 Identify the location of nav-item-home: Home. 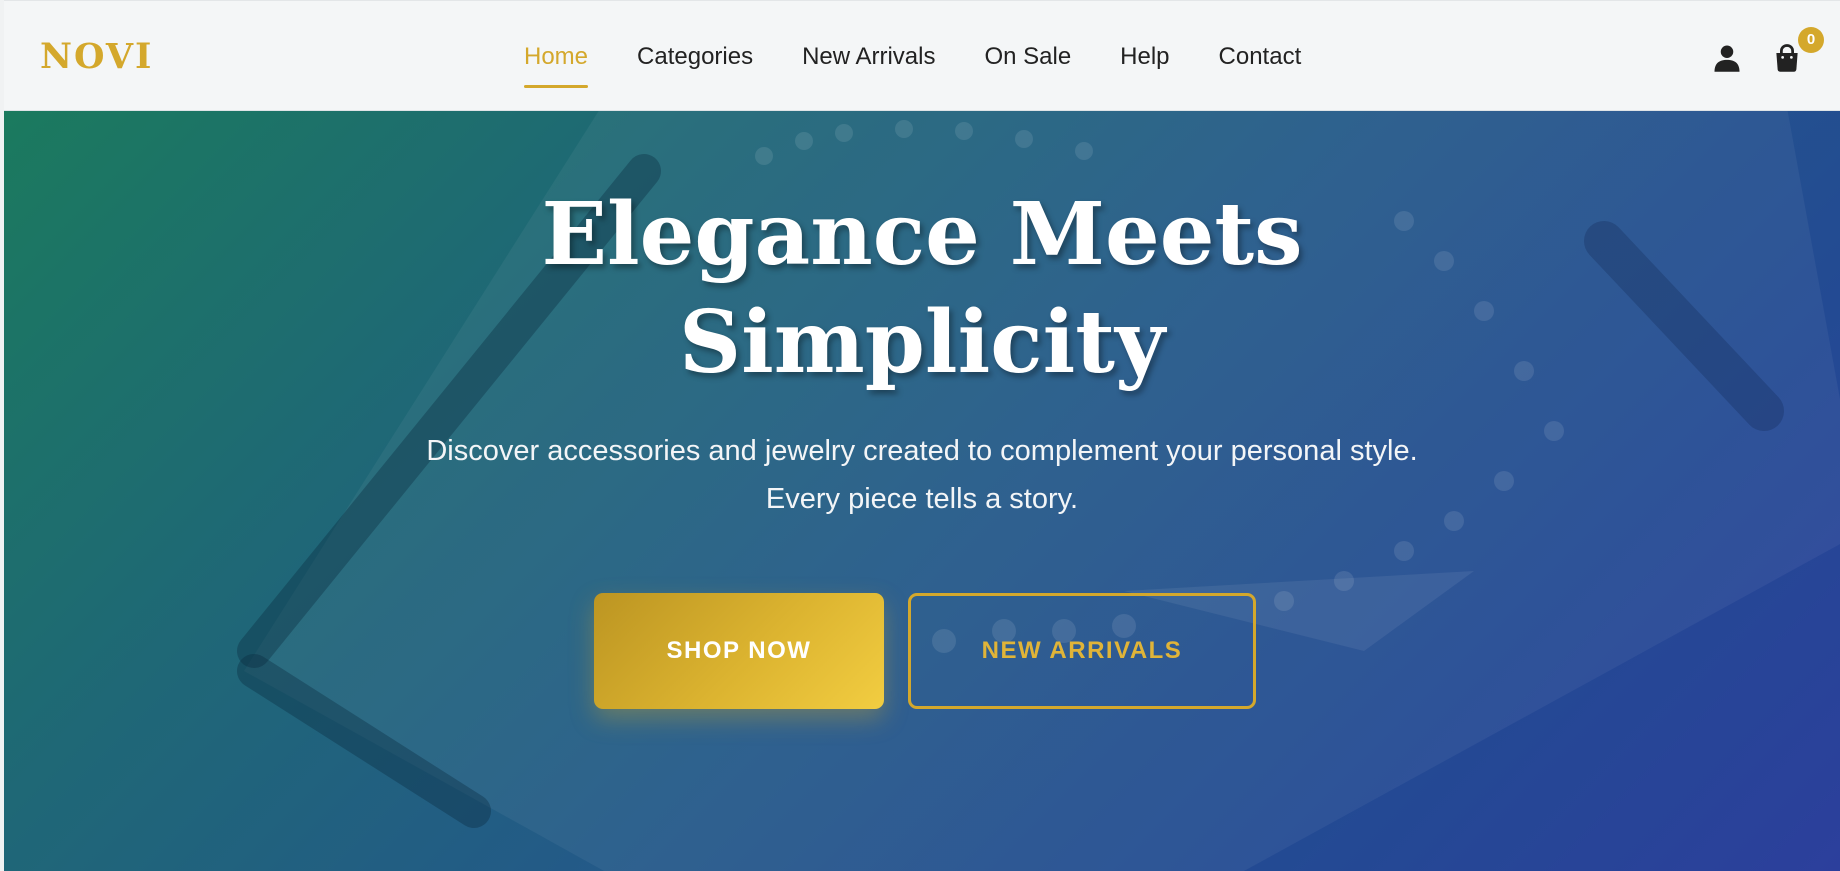
(556, 44).